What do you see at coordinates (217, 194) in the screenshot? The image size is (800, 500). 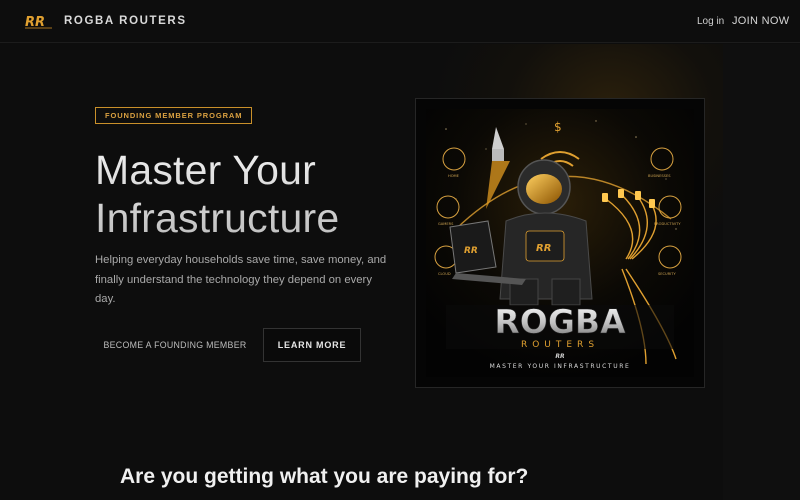 I see `hero-headline: Master Your Infrastructure` at bounding box center [217, 194].